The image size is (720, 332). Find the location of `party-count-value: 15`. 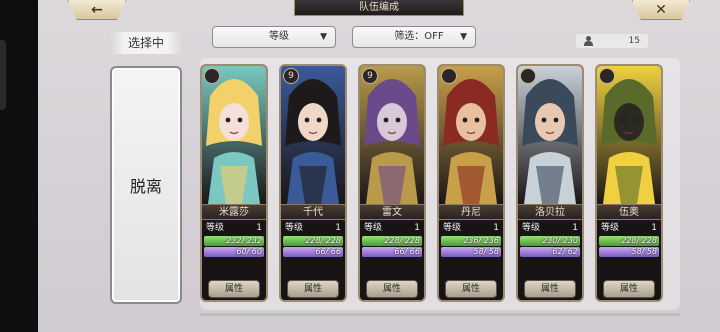

party-count-value: 15 is located at coordinates (634, 41).